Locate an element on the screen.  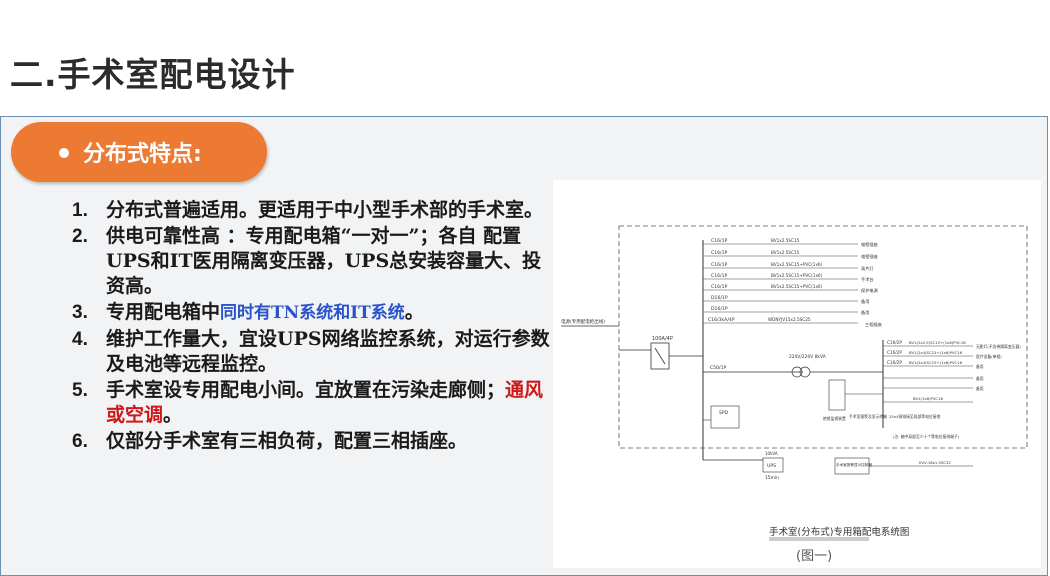
it-load-labels: 无影灯(不含带隔离变压器) 医疗设备(单相) 备用 备用 备用 is located at coordinates (998, 367).